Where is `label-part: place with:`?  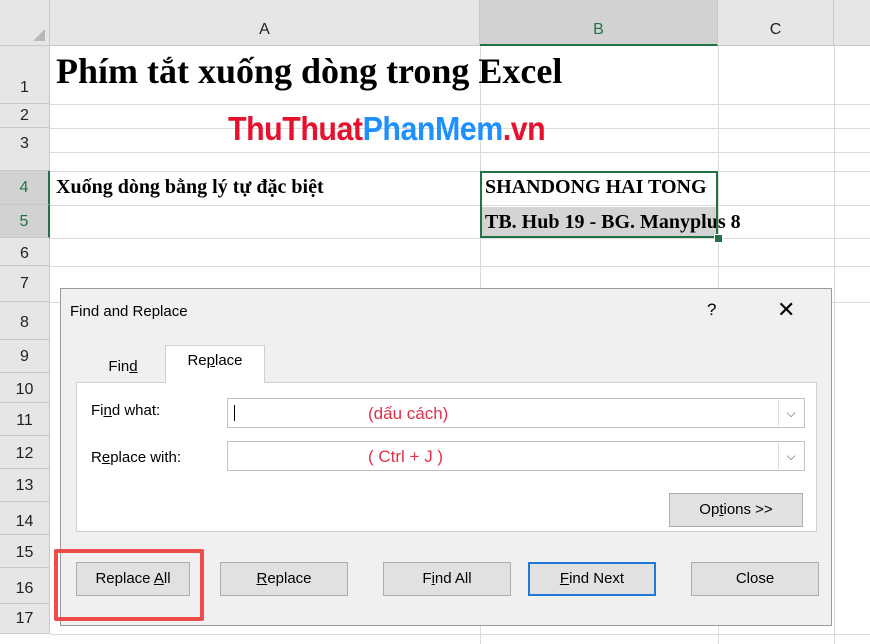
label-part: place with: is located at coordinates (146, 457).